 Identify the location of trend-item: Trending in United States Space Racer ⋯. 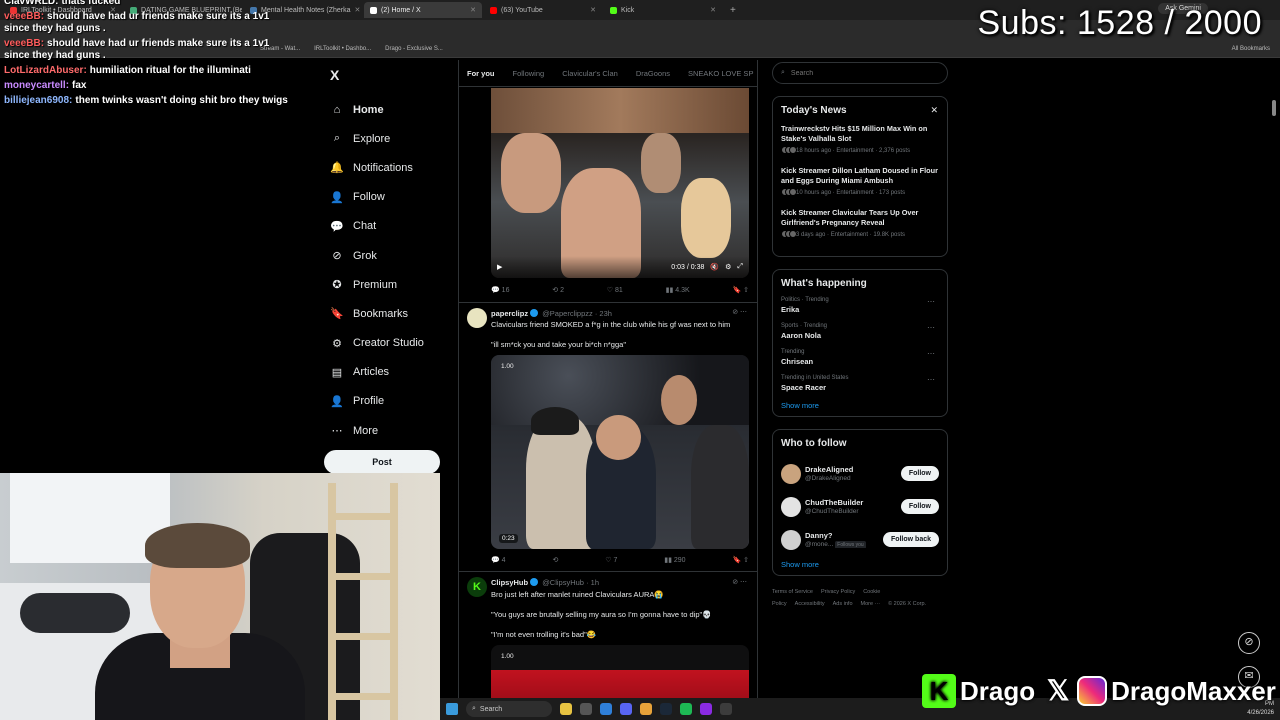
(860, 383).